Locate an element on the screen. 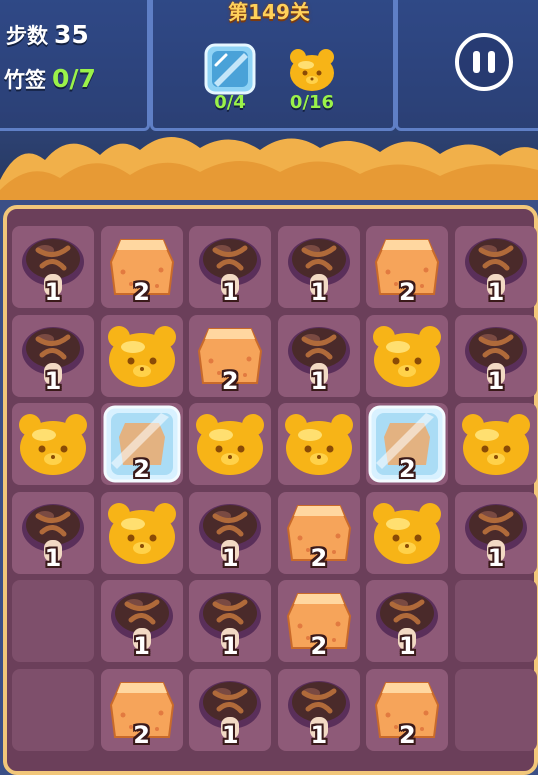 Image resolution: width=538 pixels, height=775 pixels. bear-goal-count: 0/16 is located at coordinates (312, 102).